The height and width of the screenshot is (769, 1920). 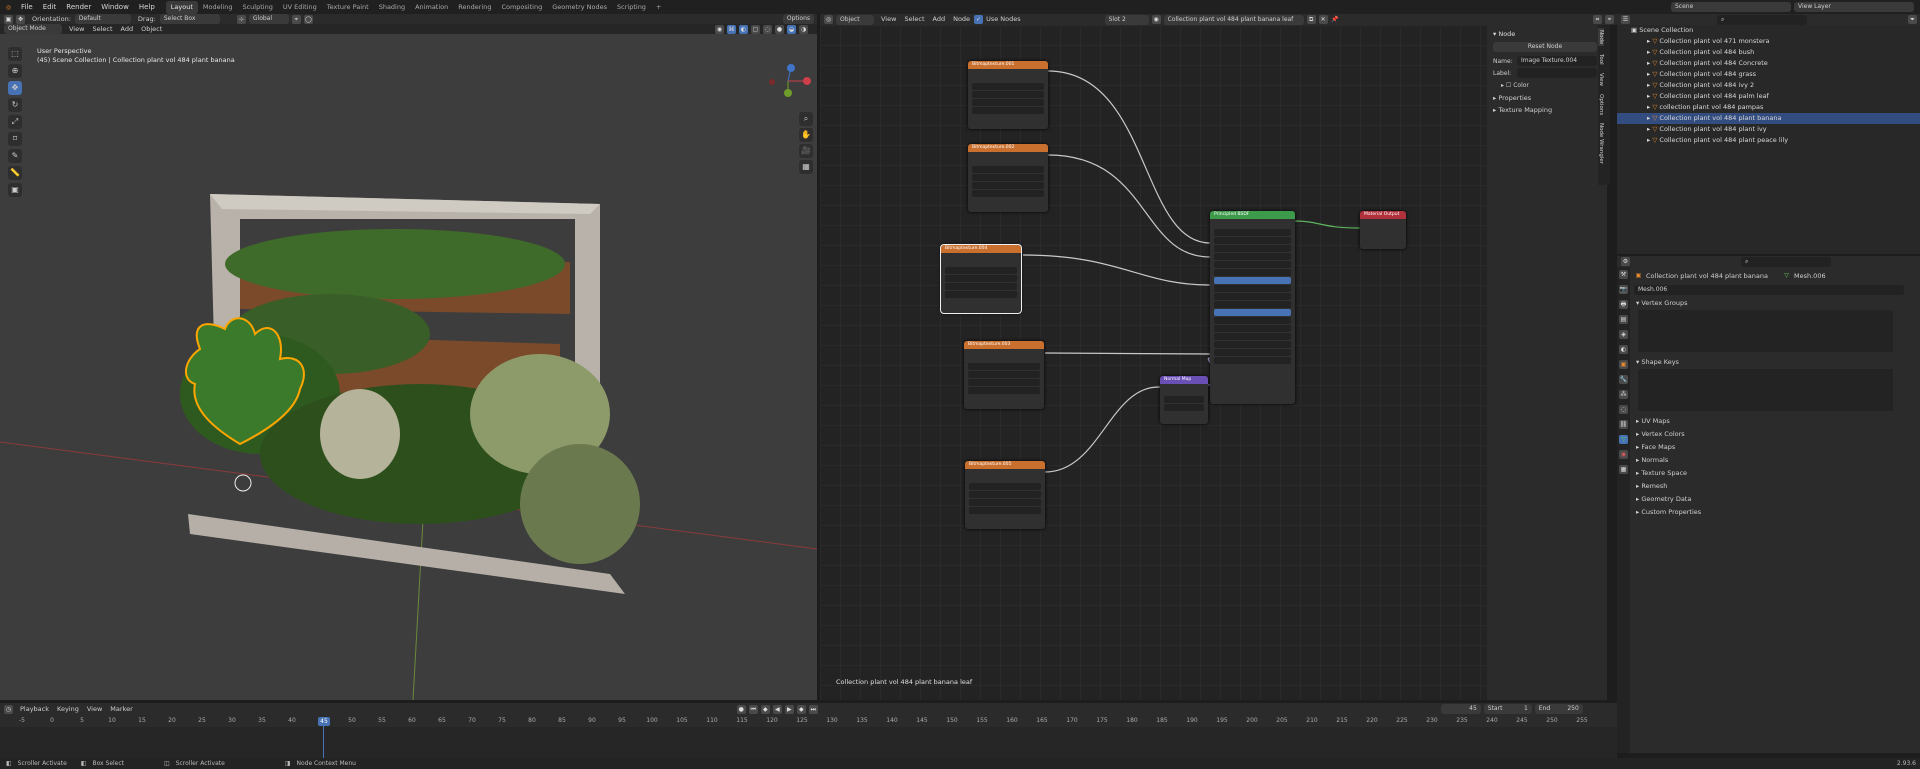 What do you see at coordinates (1774, 303) in the screenshot?
I see `vertex-groups-panel: ▾ Vertex Groups` at bounding box center [1774, 303].